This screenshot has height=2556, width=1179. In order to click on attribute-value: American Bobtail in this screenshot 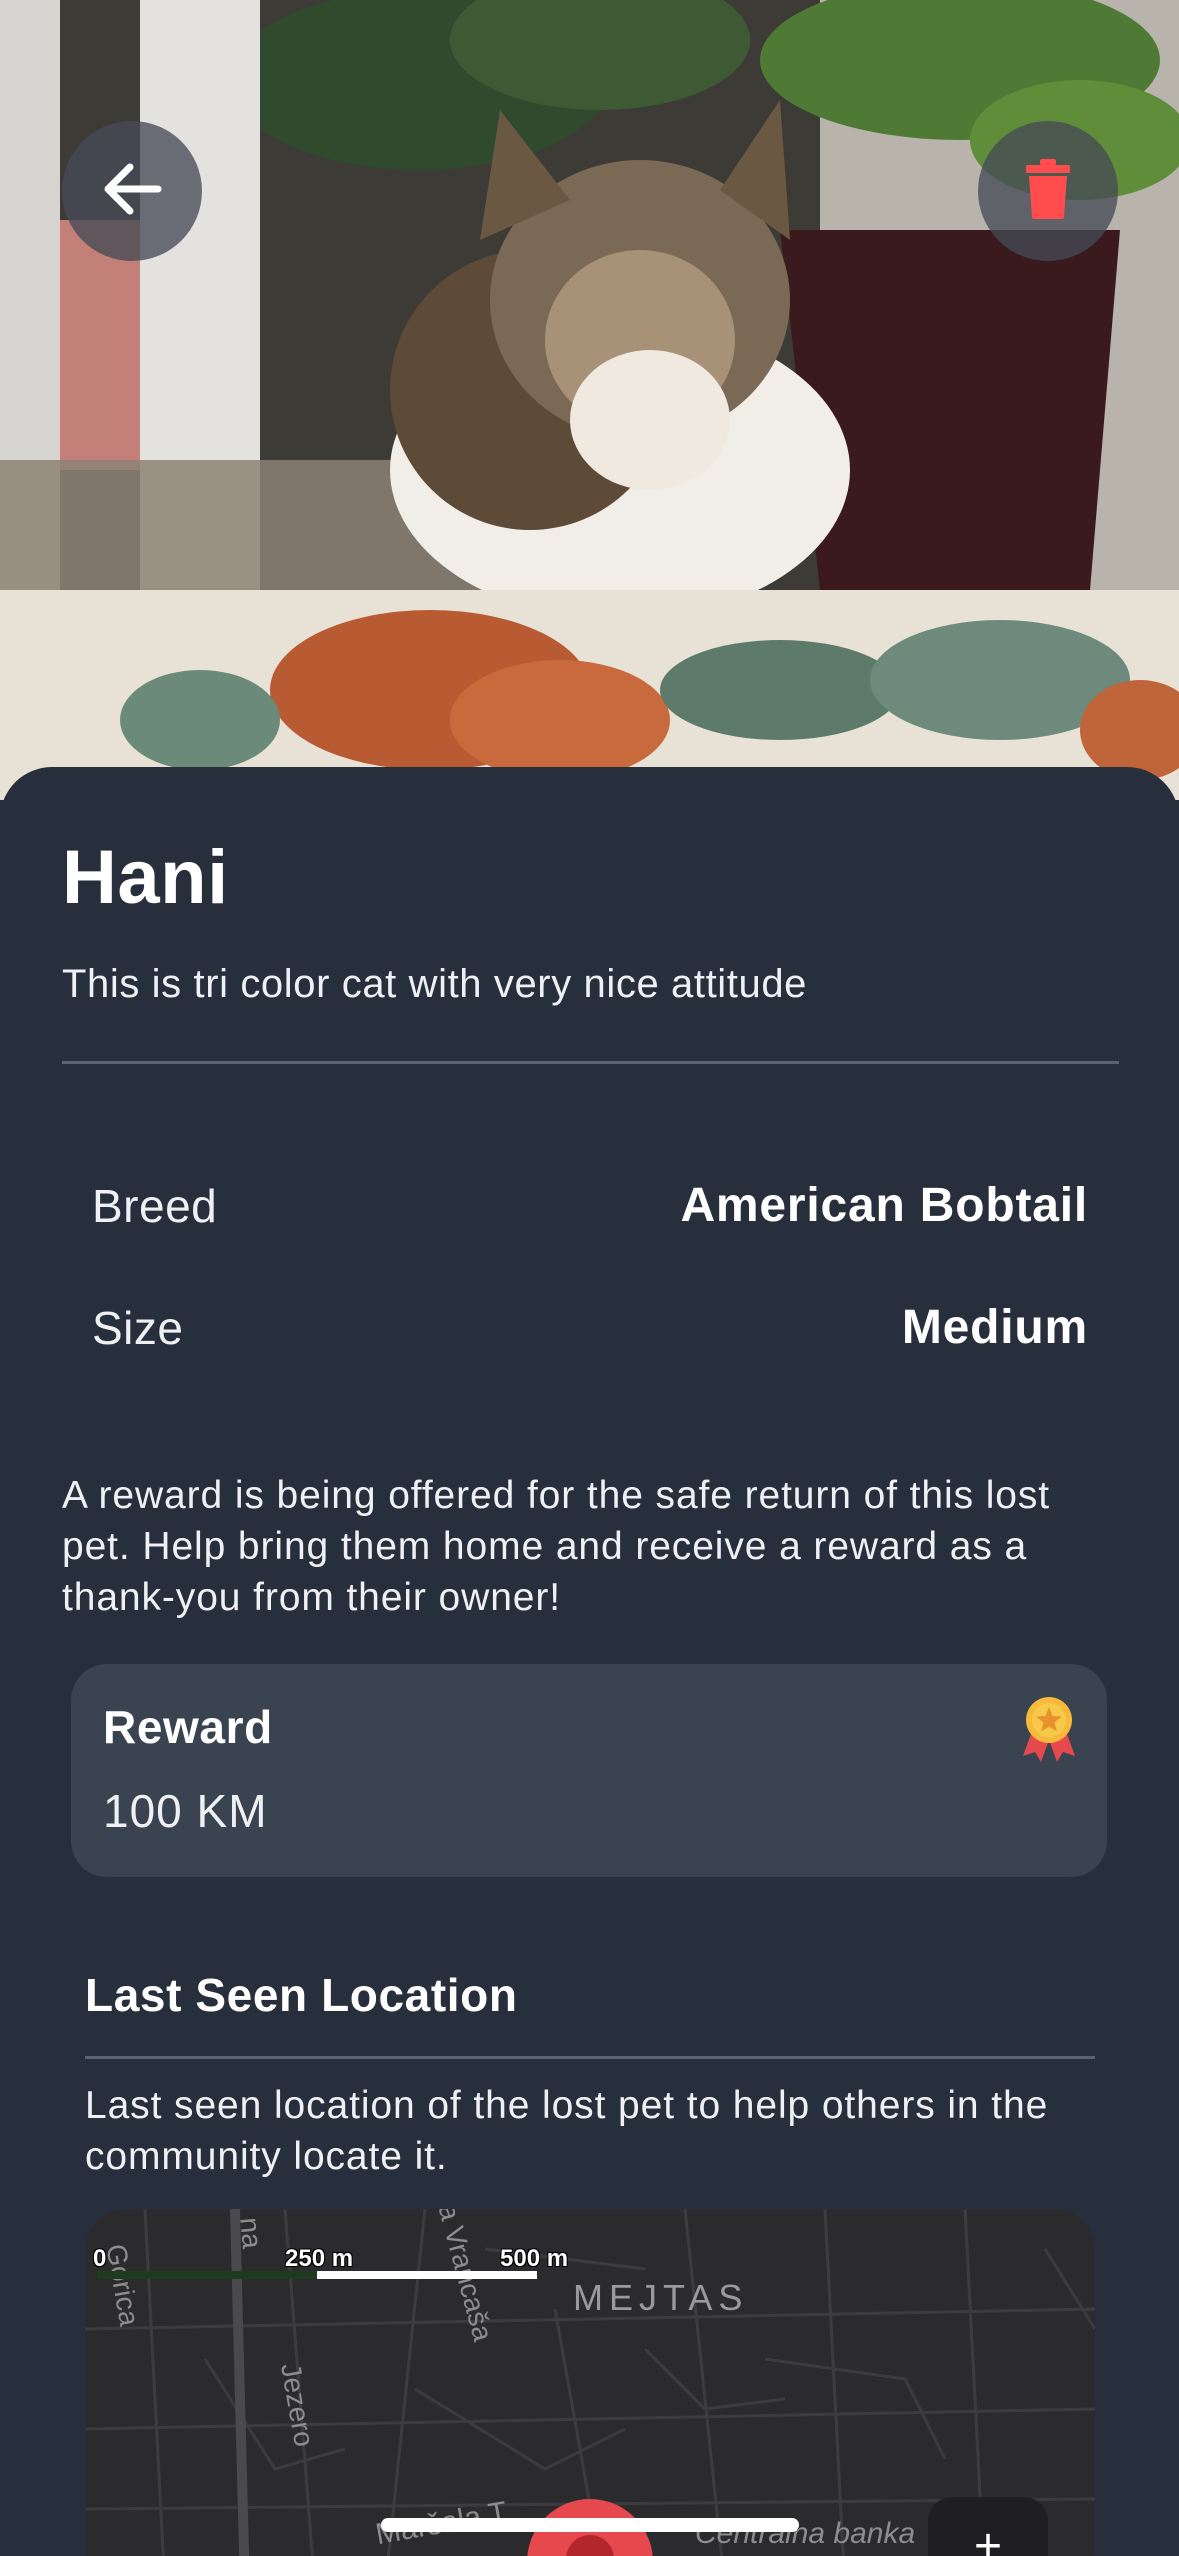, I will do `click(884, 1205)`.